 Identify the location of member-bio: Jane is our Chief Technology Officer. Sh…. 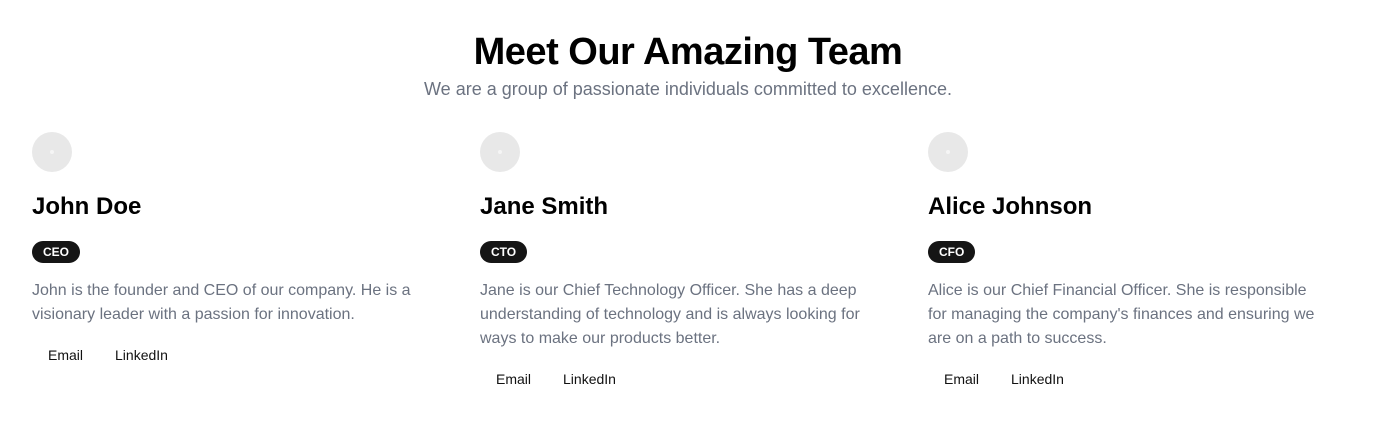
(670, 314).